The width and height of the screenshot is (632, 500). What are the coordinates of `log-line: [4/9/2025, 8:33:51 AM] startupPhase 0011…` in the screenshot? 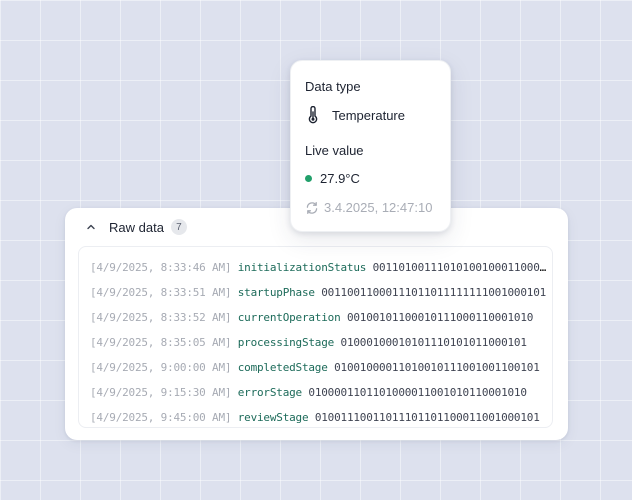 It's located at (315, 292).